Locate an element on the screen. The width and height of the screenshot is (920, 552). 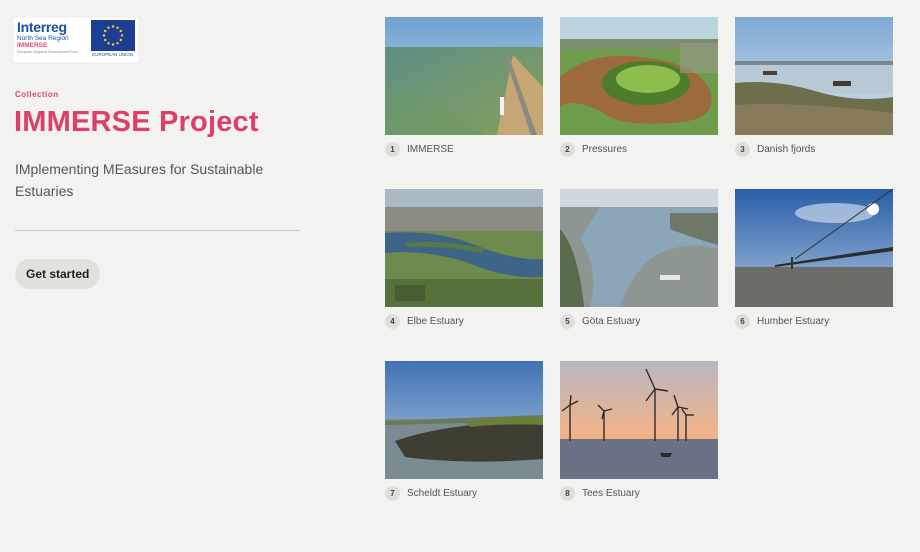
river-meander-image is located at coordinates (639, 76).